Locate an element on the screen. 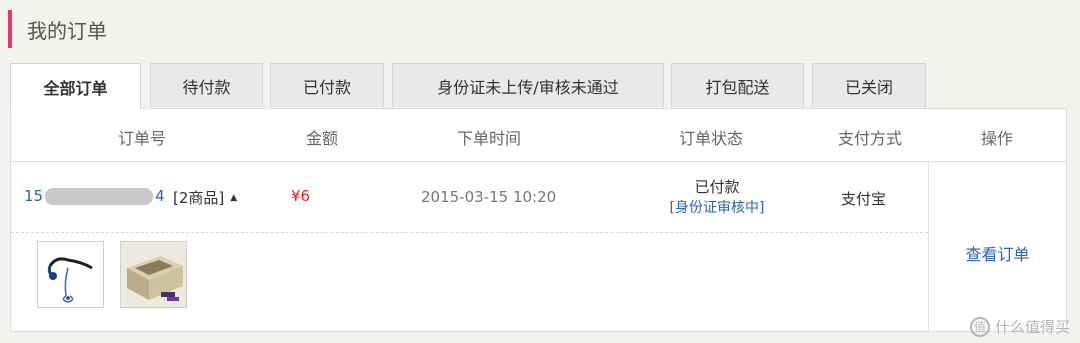  item-count-toggle: [2商品] ▲ is located at coordinates (205, 197).